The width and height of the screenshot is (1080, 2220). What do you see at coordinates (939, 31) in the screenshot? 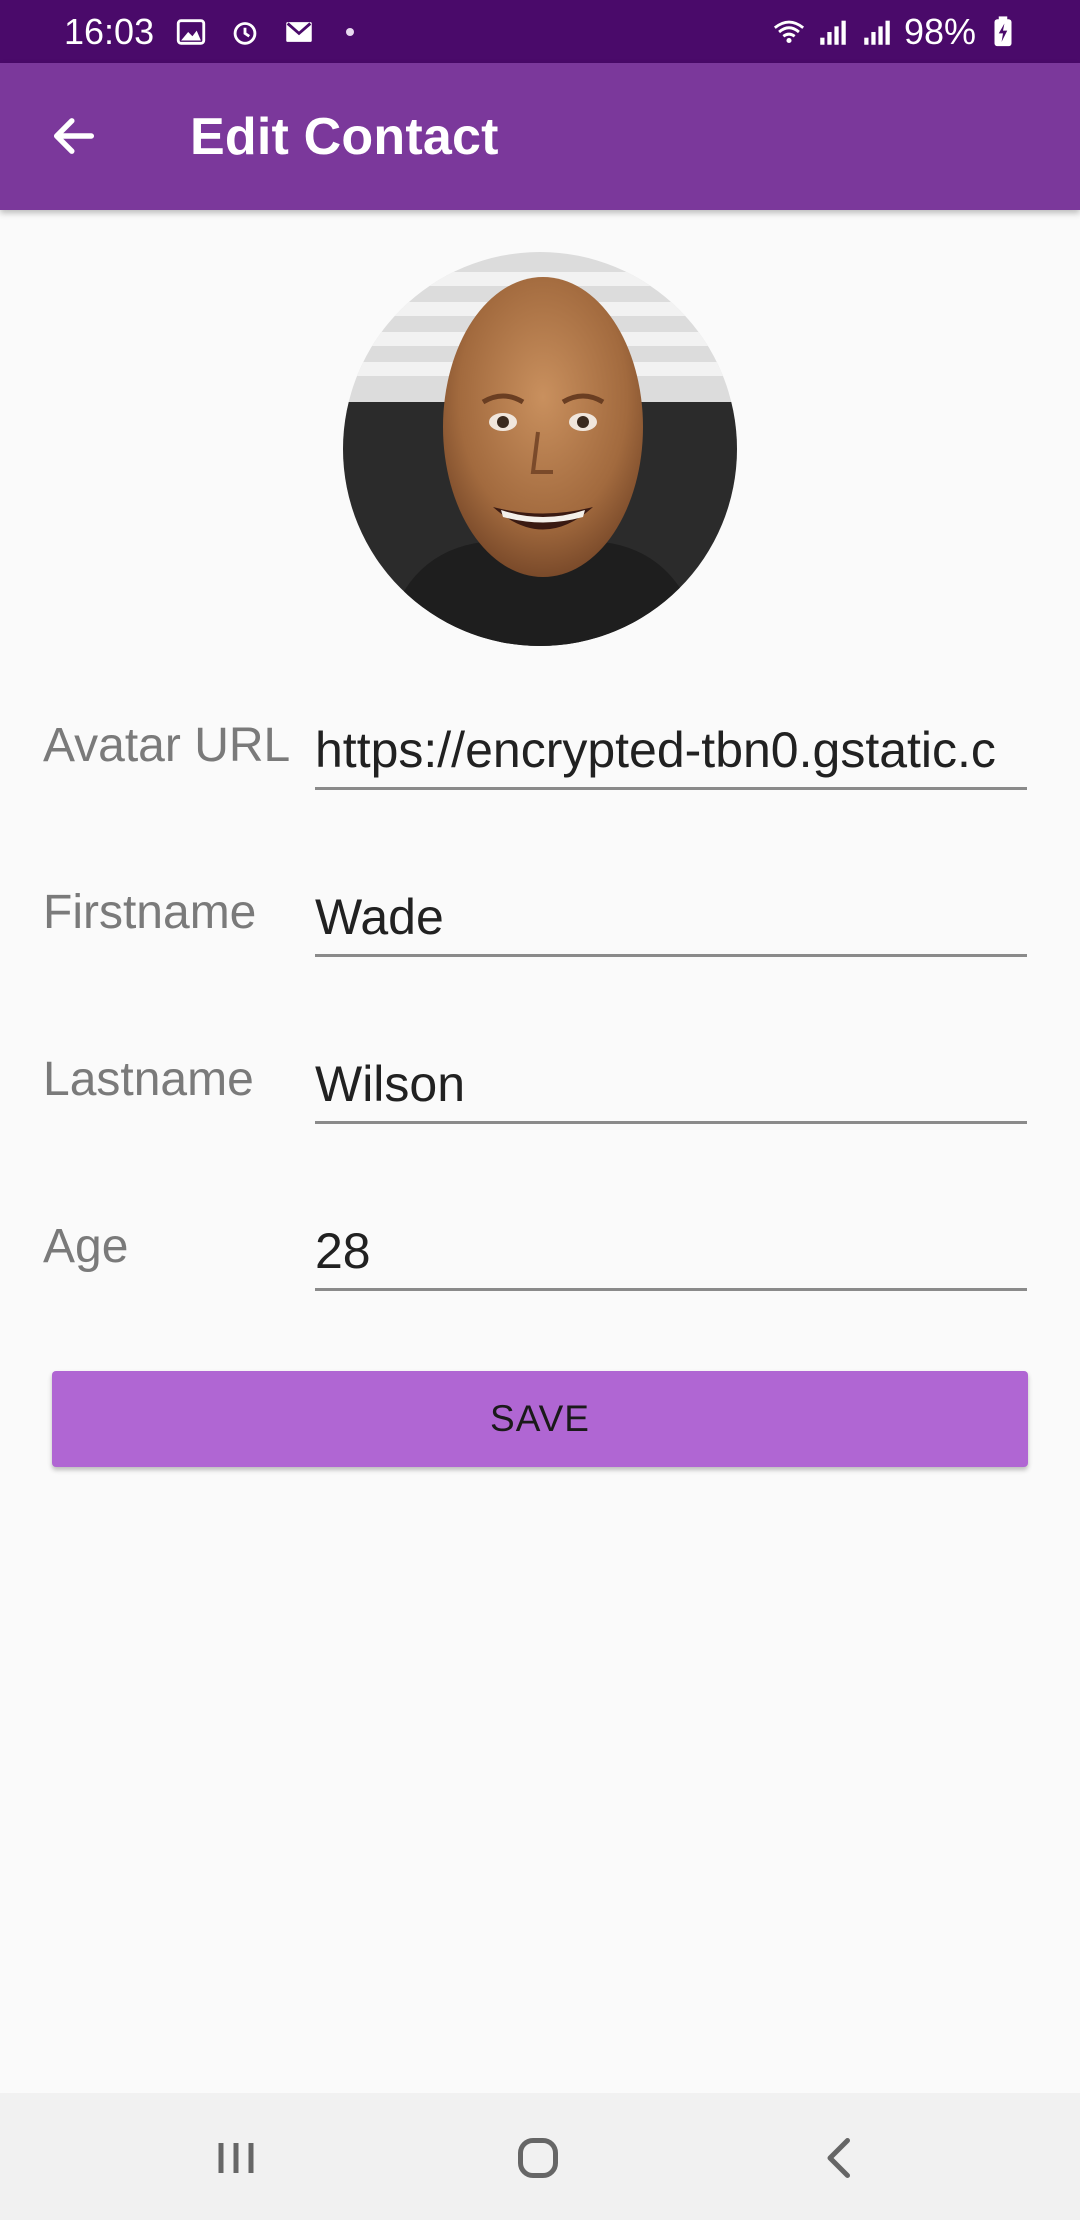
I see `battery-percent: 98%` at bounding box center [939, 31].